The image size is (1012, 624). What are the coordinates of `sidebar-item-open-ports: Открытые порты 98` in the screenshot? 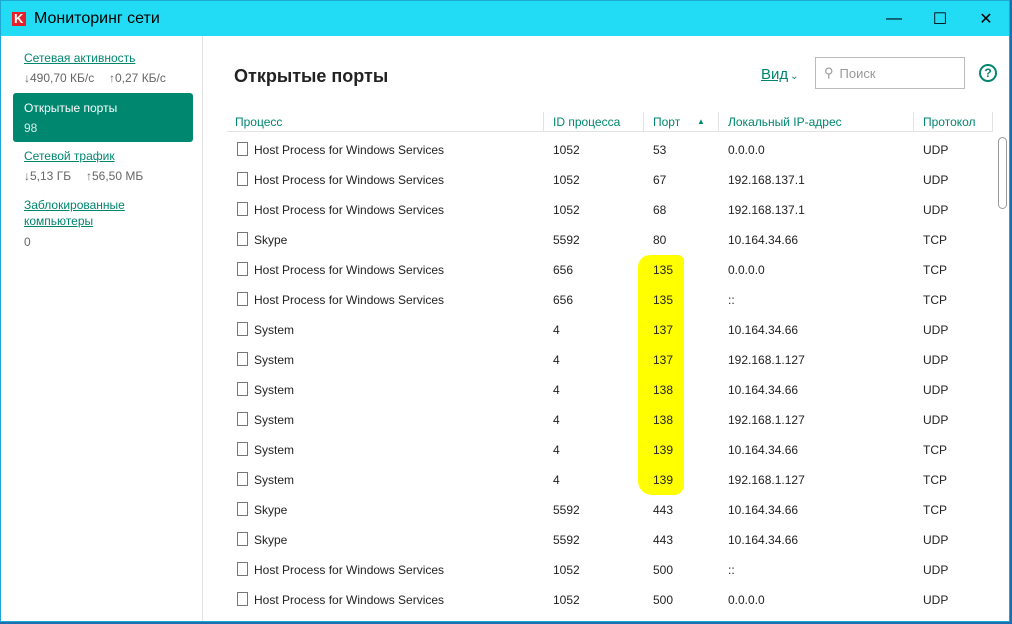 It's located at (103, 117).